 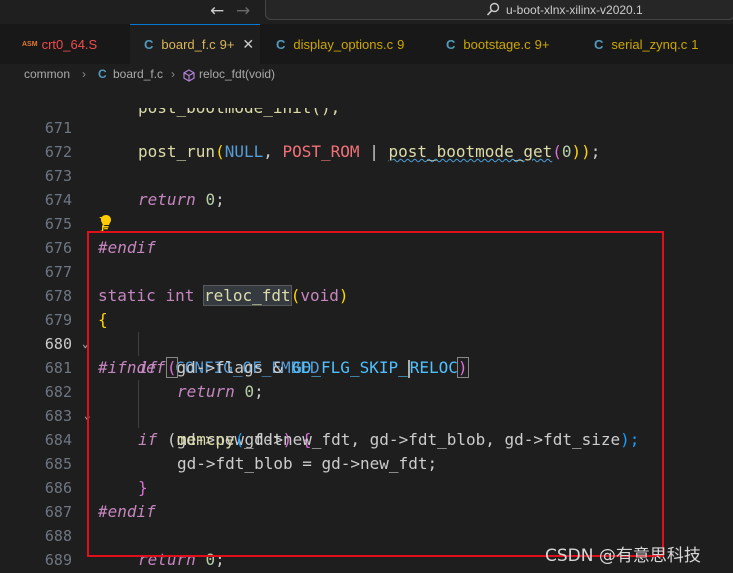 What do you see at coordinates (695, 44) in the screenshot?
I see `problem-count-badge: 1` at bounding box center [695, 44].